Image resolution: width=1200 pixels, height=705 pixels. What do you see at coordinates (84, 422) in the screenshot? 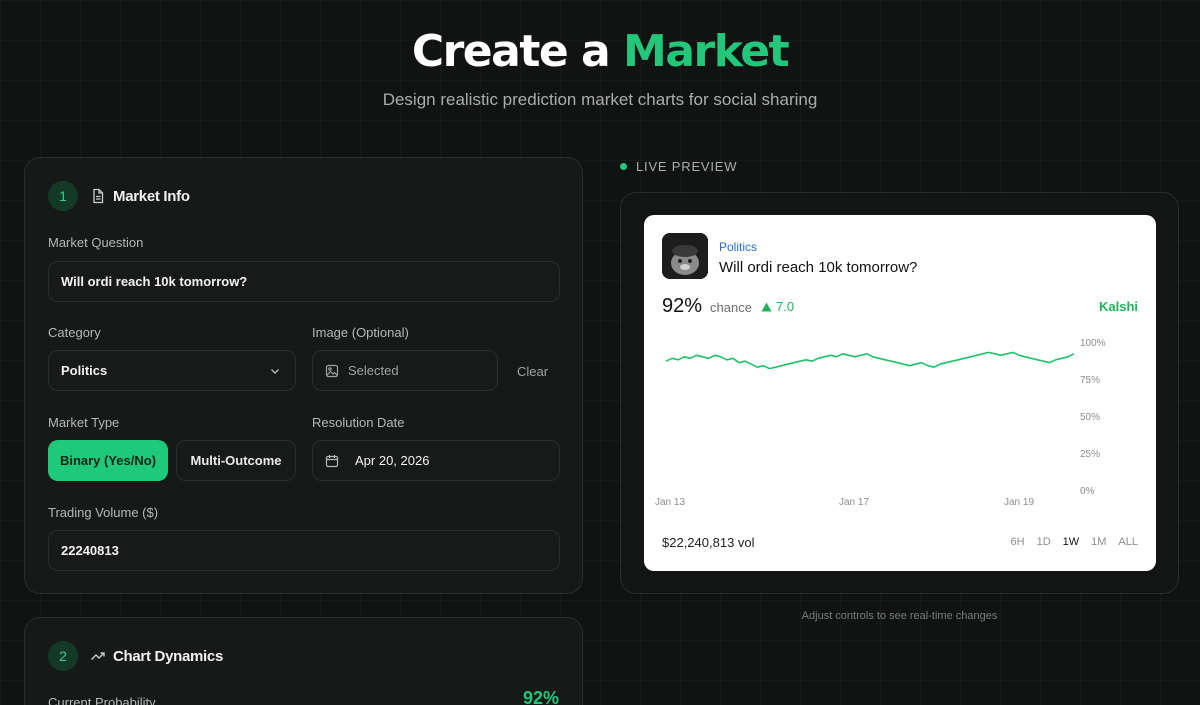
I see `market-type-label: Market Type` at bounding box center [84, 422].